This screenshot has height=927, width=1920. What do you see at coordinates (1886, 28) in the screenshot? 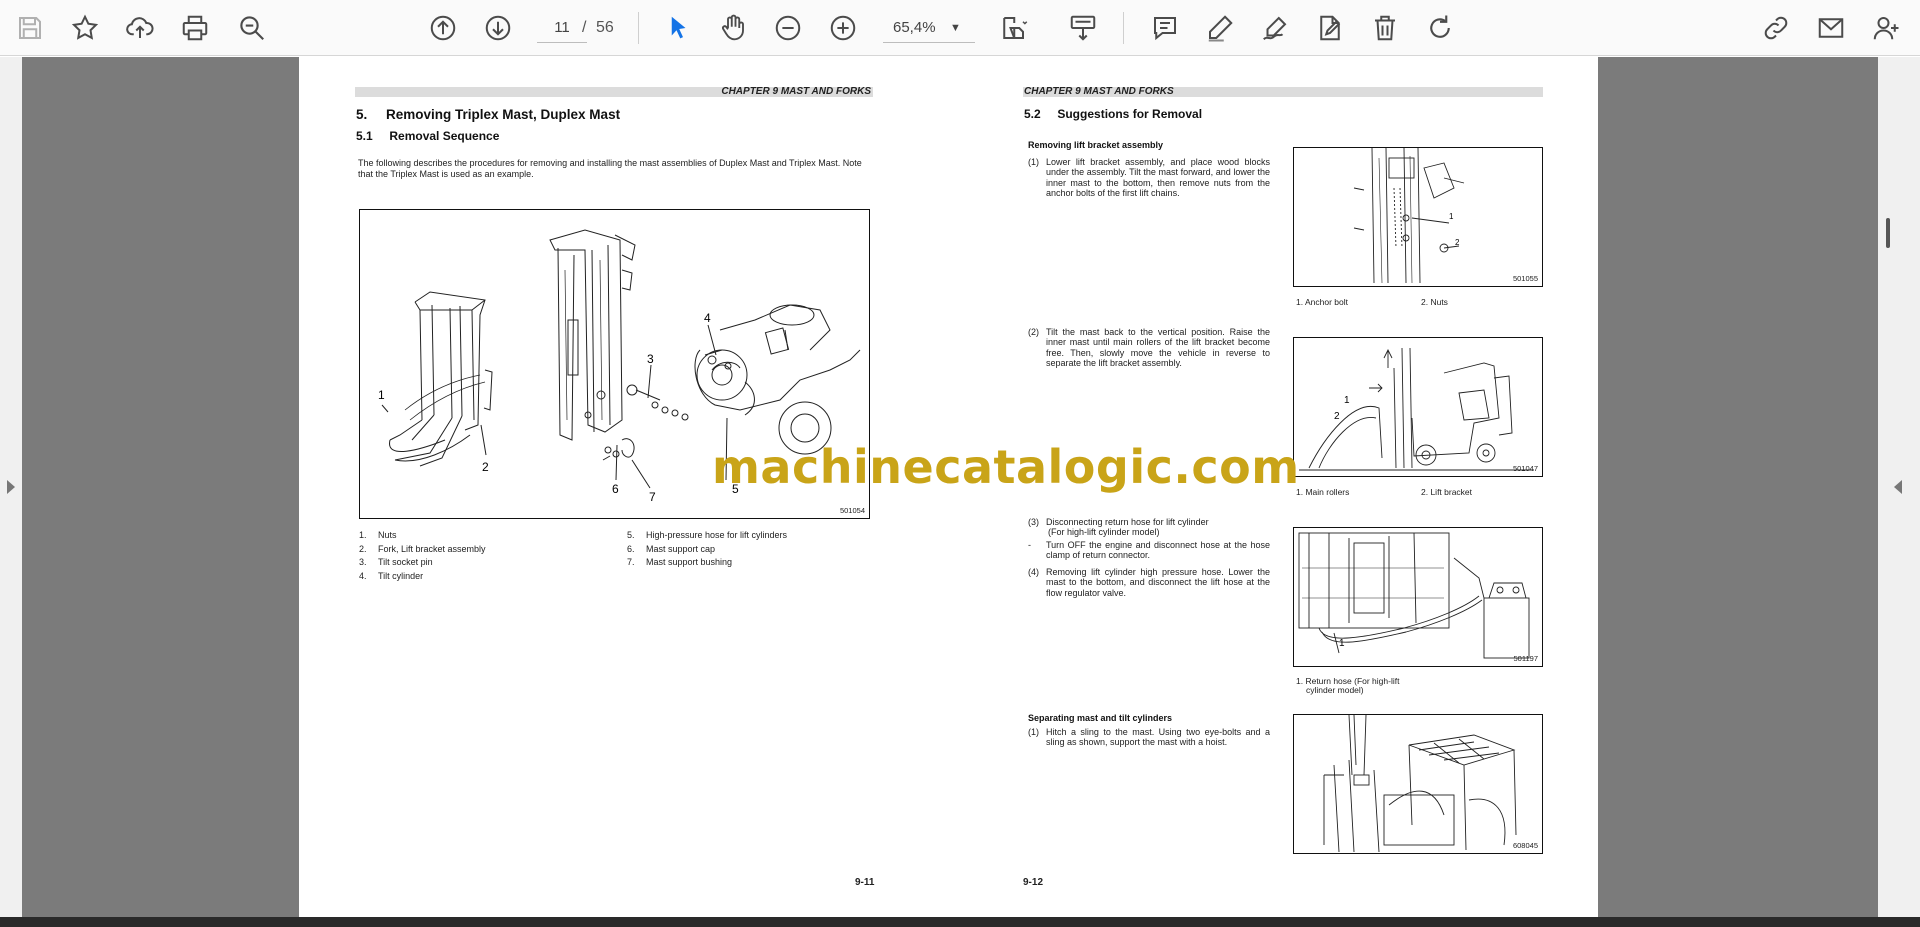
I see `add-user-icon` at bounding box center [1886, 28].